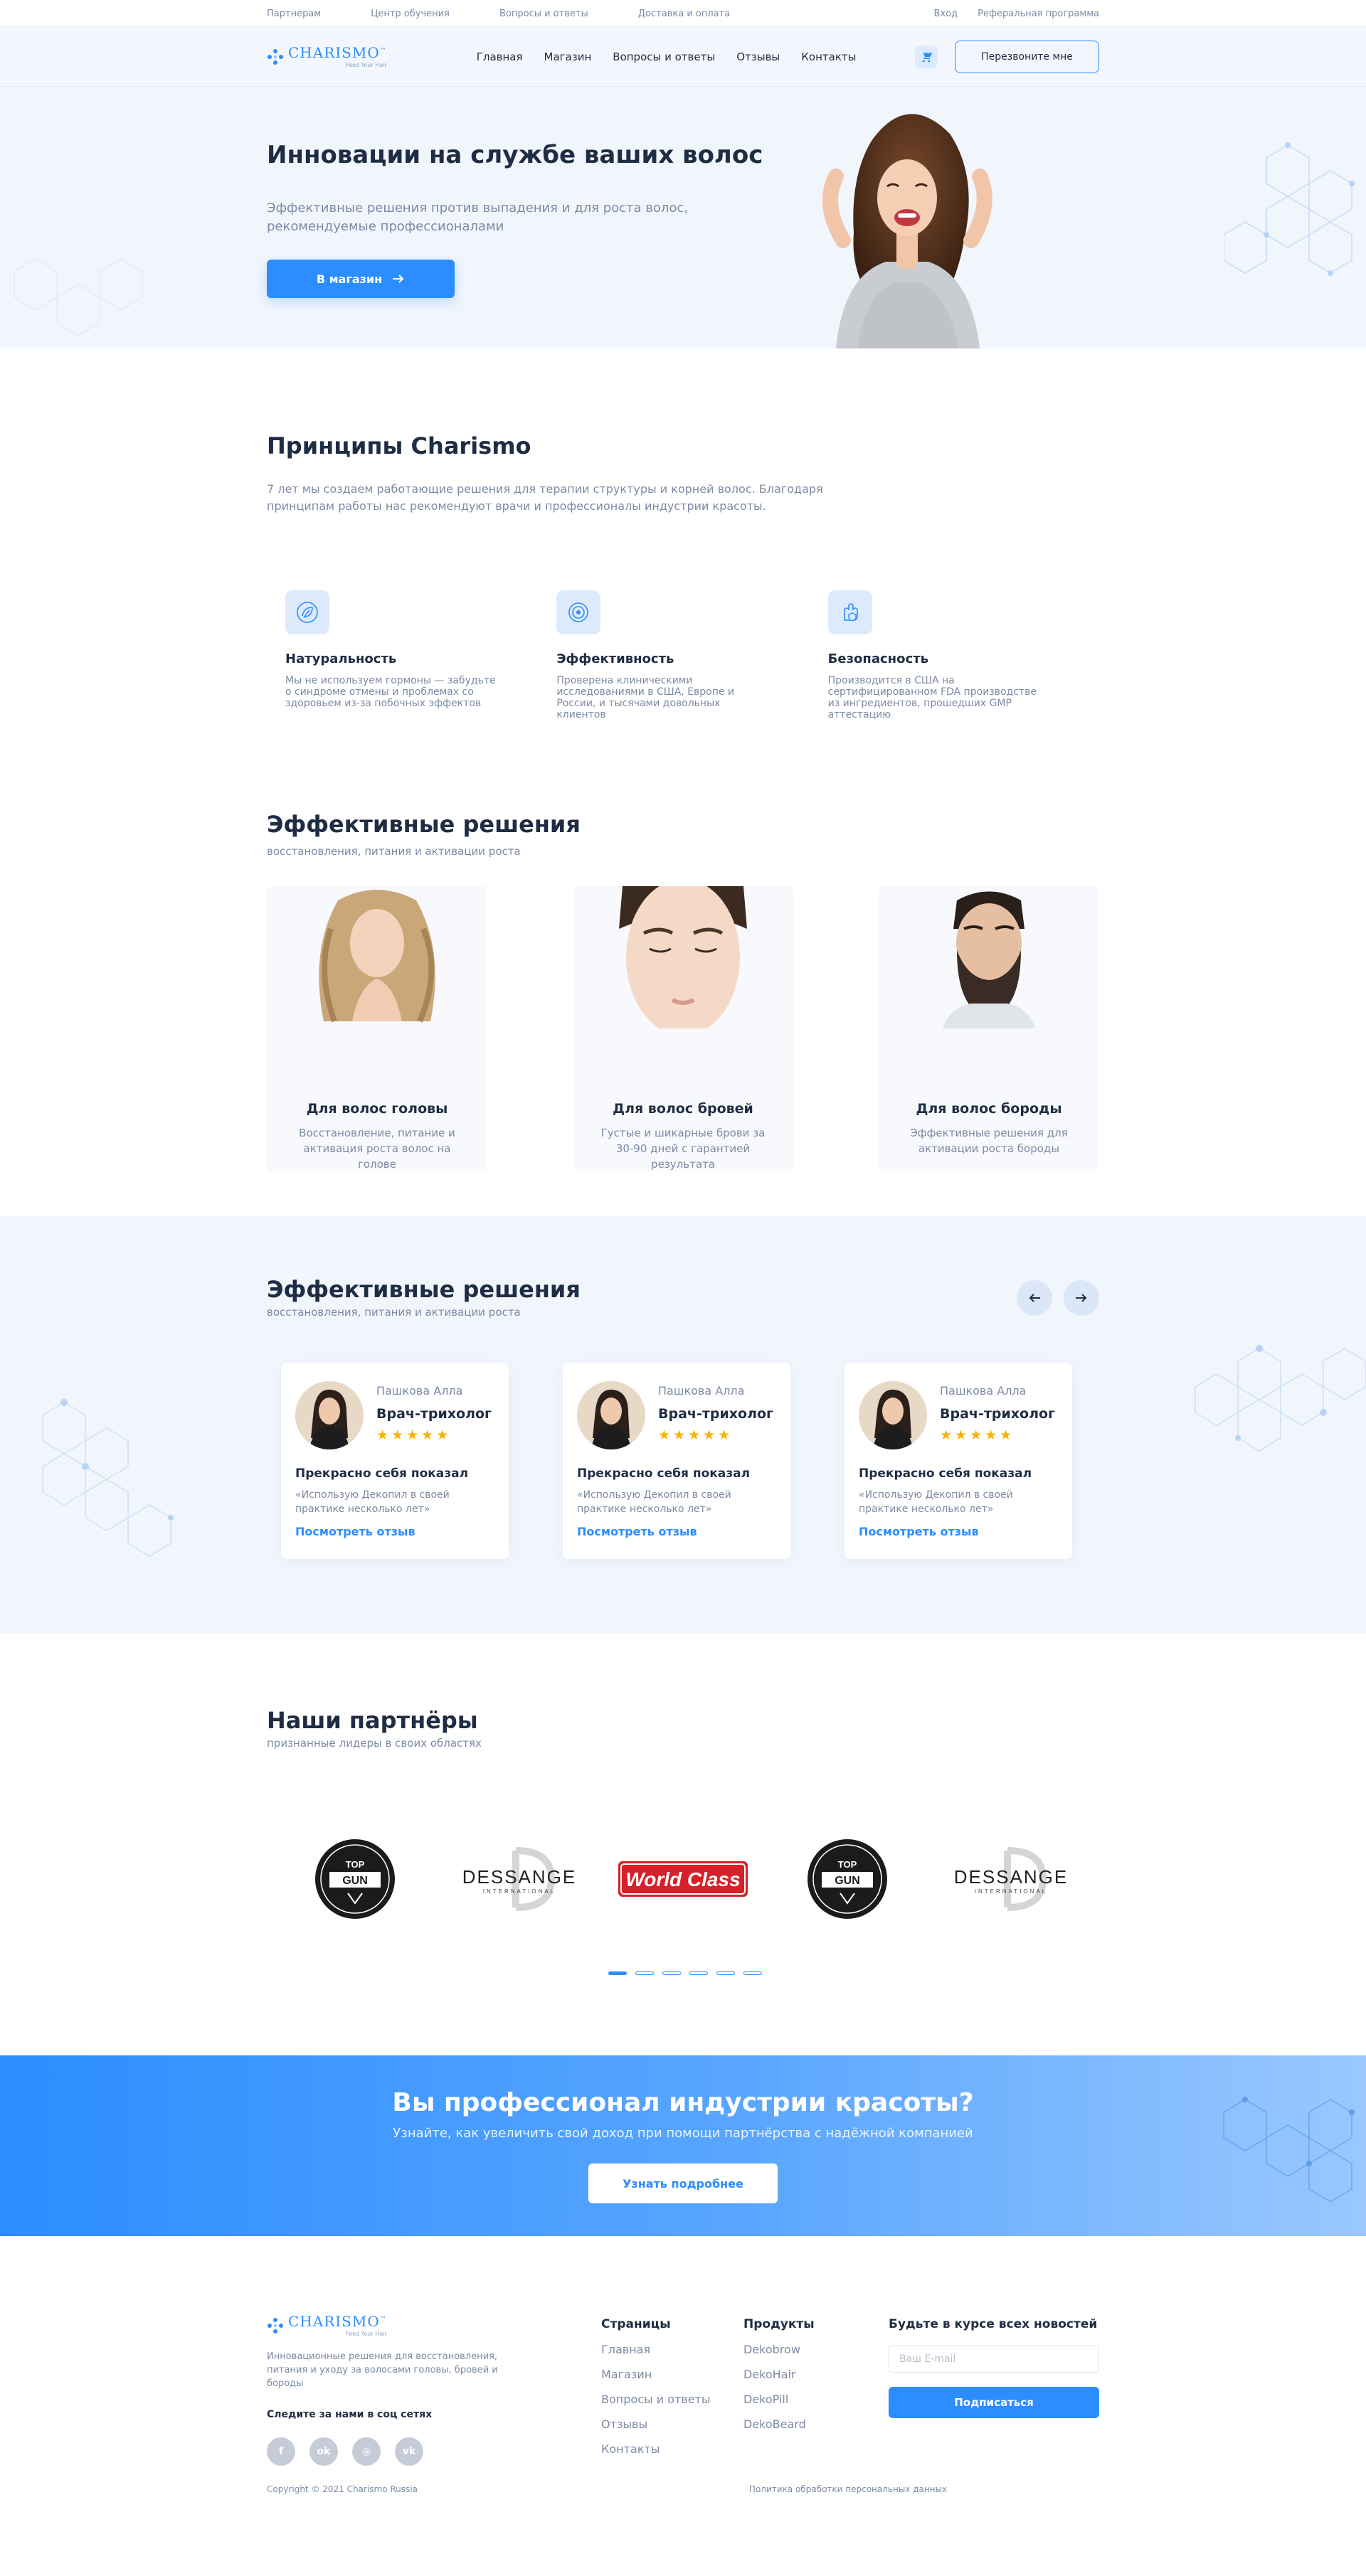 The width and height of the screenshot is (1366, 2576). What do you see at coordinates (434, 2325) in the screenshot?
I see `footer-logo: CHARISMO™ Feed Your Hair` at bounding box center [434, 2325].